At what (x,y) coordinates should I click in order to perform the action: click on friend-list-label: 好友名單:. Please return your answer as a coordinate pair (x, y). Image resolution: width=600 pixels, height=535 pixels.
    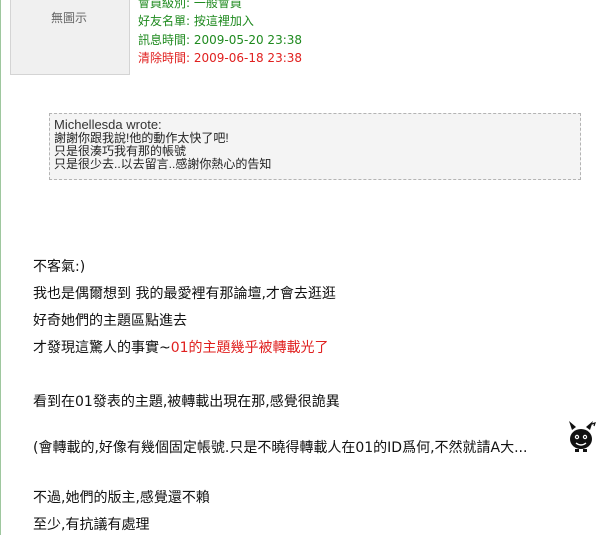
    Looking at the image, I should click on (164, 21).